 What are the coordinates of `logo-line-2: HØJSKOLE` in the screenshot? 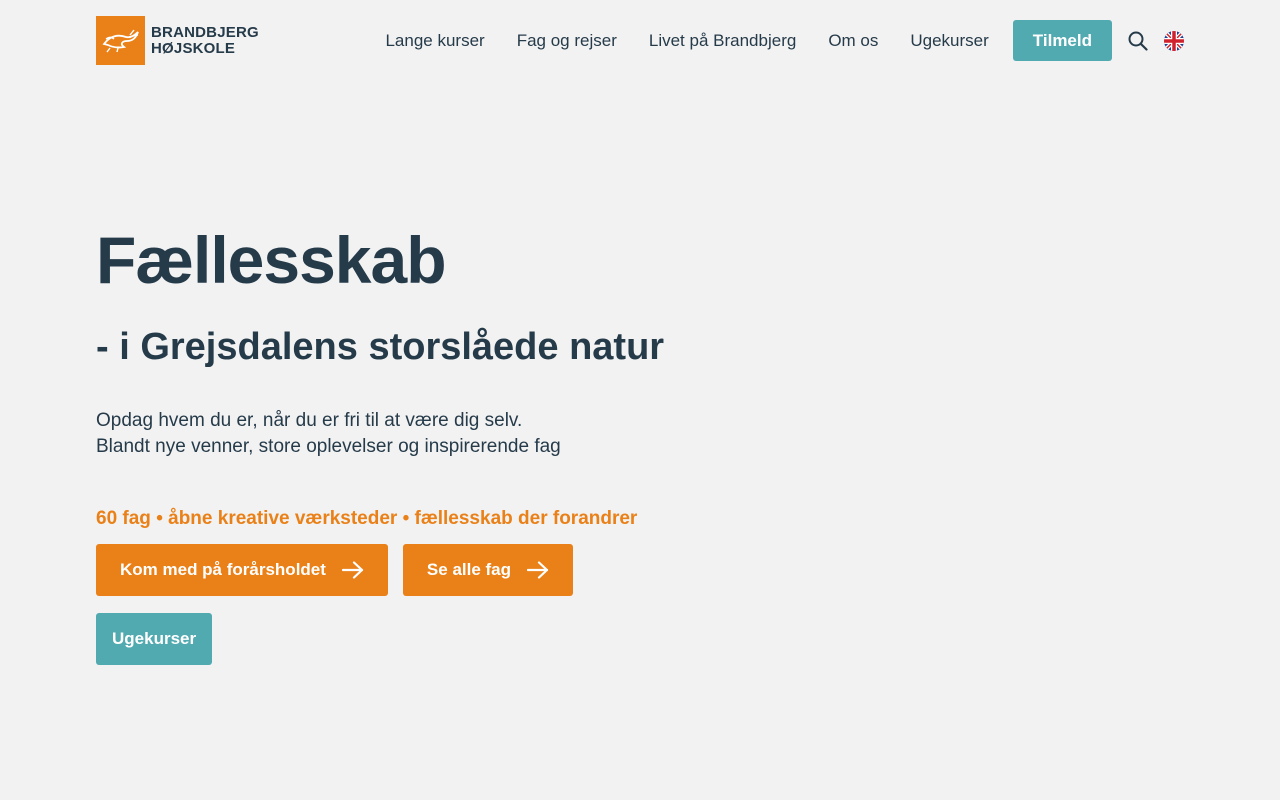 It's located at (193, 48).